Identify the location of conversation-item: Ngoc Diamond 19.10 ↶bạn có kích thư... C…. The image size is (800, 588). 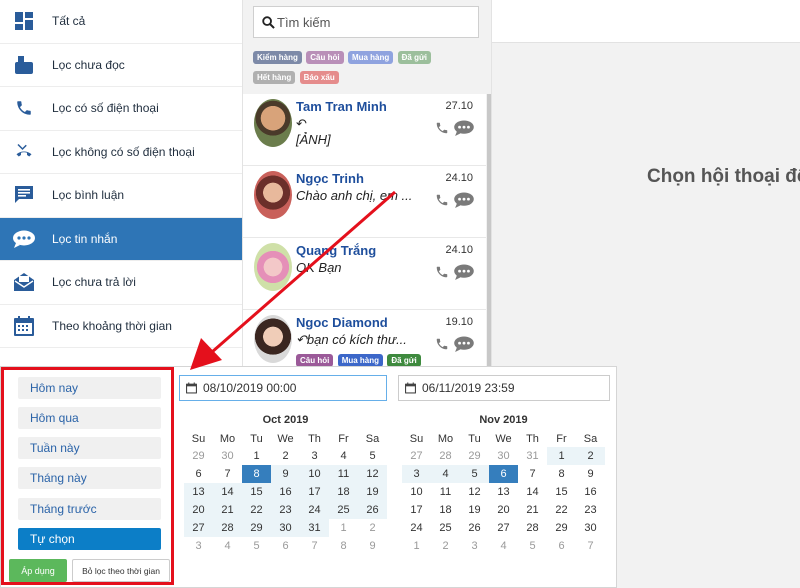
(364, 338).